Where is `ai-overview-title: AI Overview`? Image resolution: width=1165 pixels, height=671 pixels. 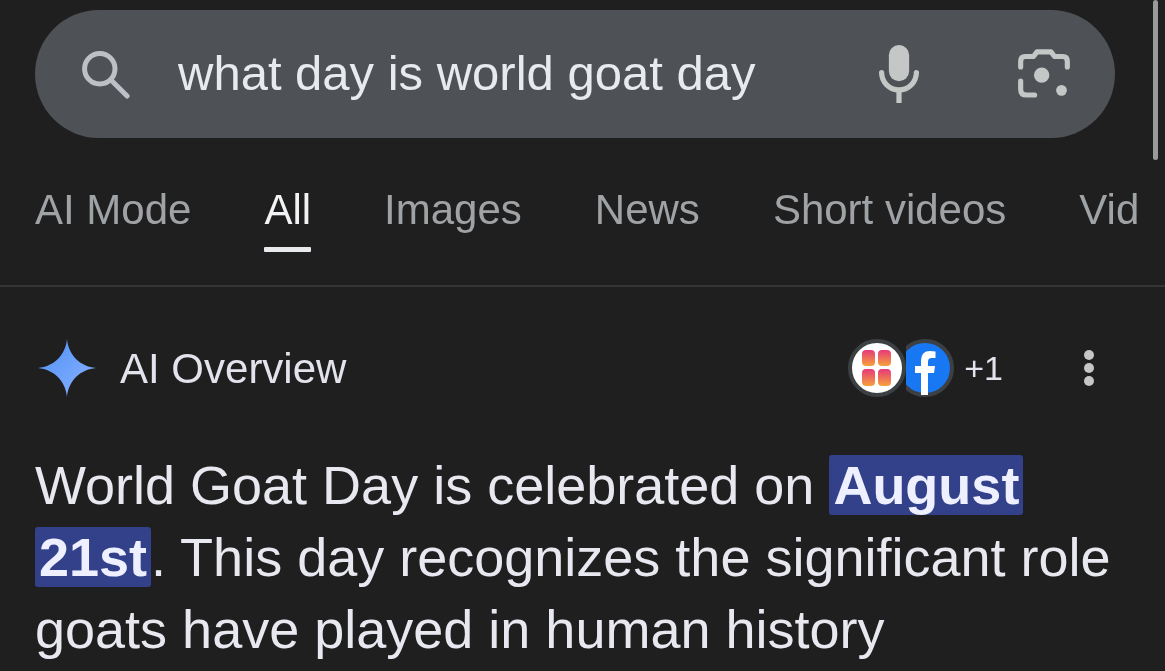
ai-overview-title: AI Overview is located at coordinates (233, 368).